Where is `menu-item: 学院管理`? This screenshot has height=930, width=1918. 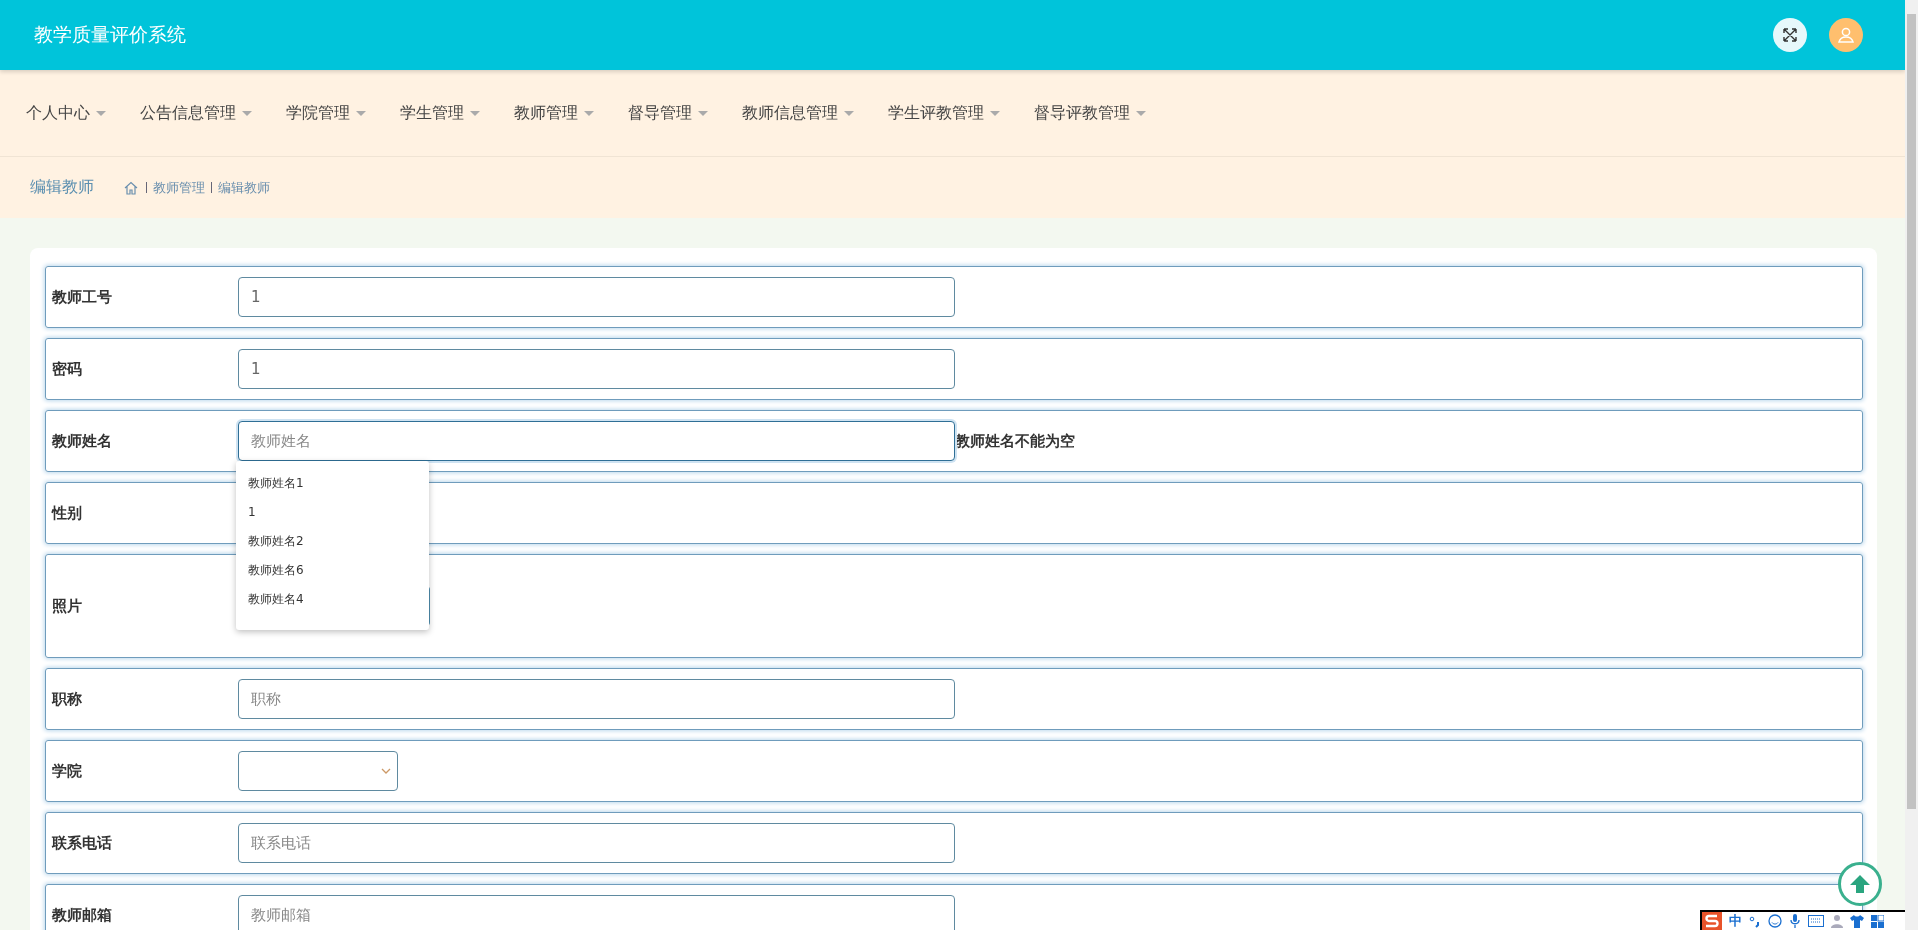 menu-item: 学院管理 is located at coordinates (326, 113).